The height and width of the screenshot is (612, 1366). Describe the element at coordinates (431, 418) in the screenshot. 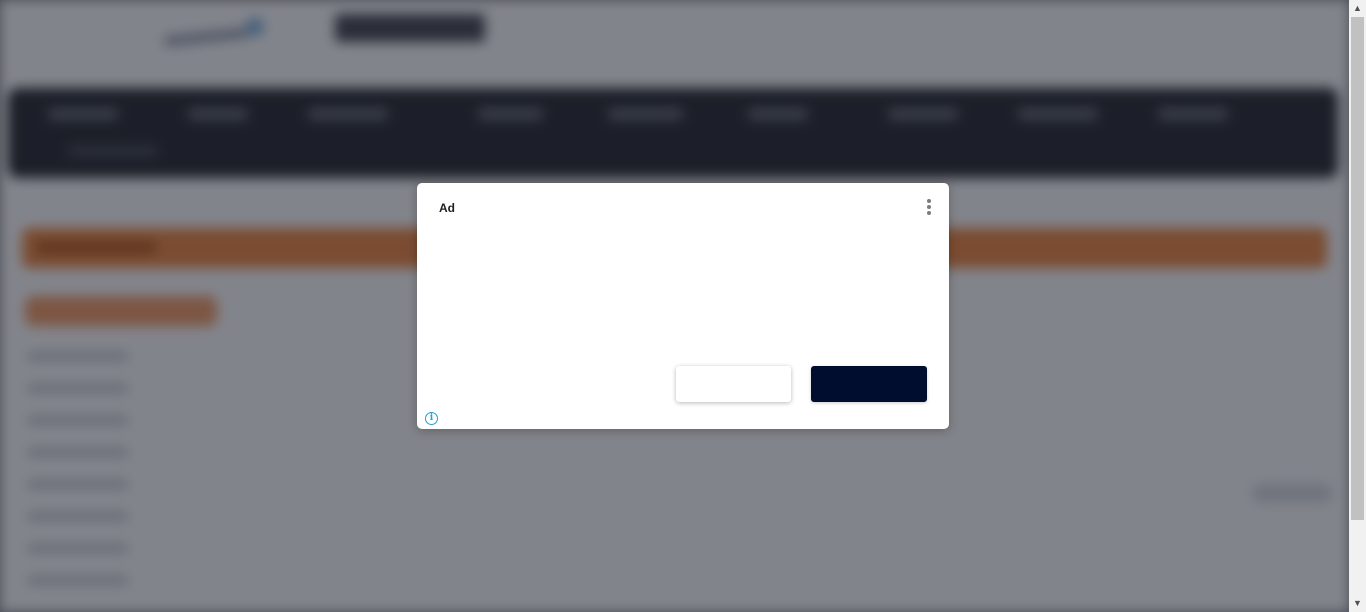

I see `info-icon: i` at that location.